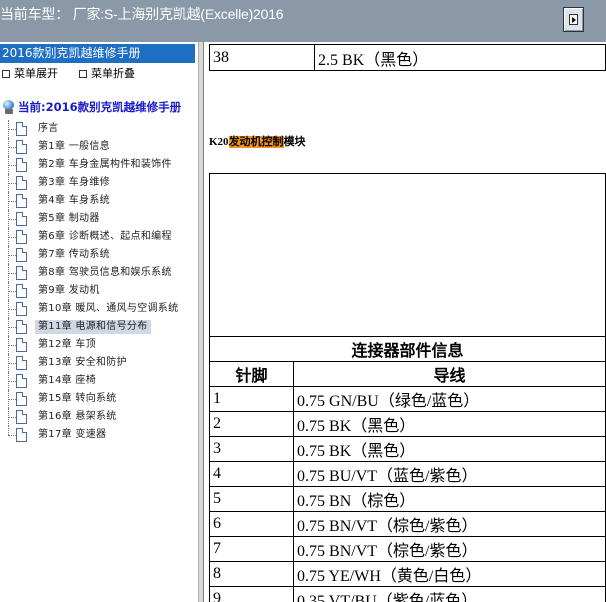  I want to click on connector-section-title: 连接器部件信息, so click(407, 349).